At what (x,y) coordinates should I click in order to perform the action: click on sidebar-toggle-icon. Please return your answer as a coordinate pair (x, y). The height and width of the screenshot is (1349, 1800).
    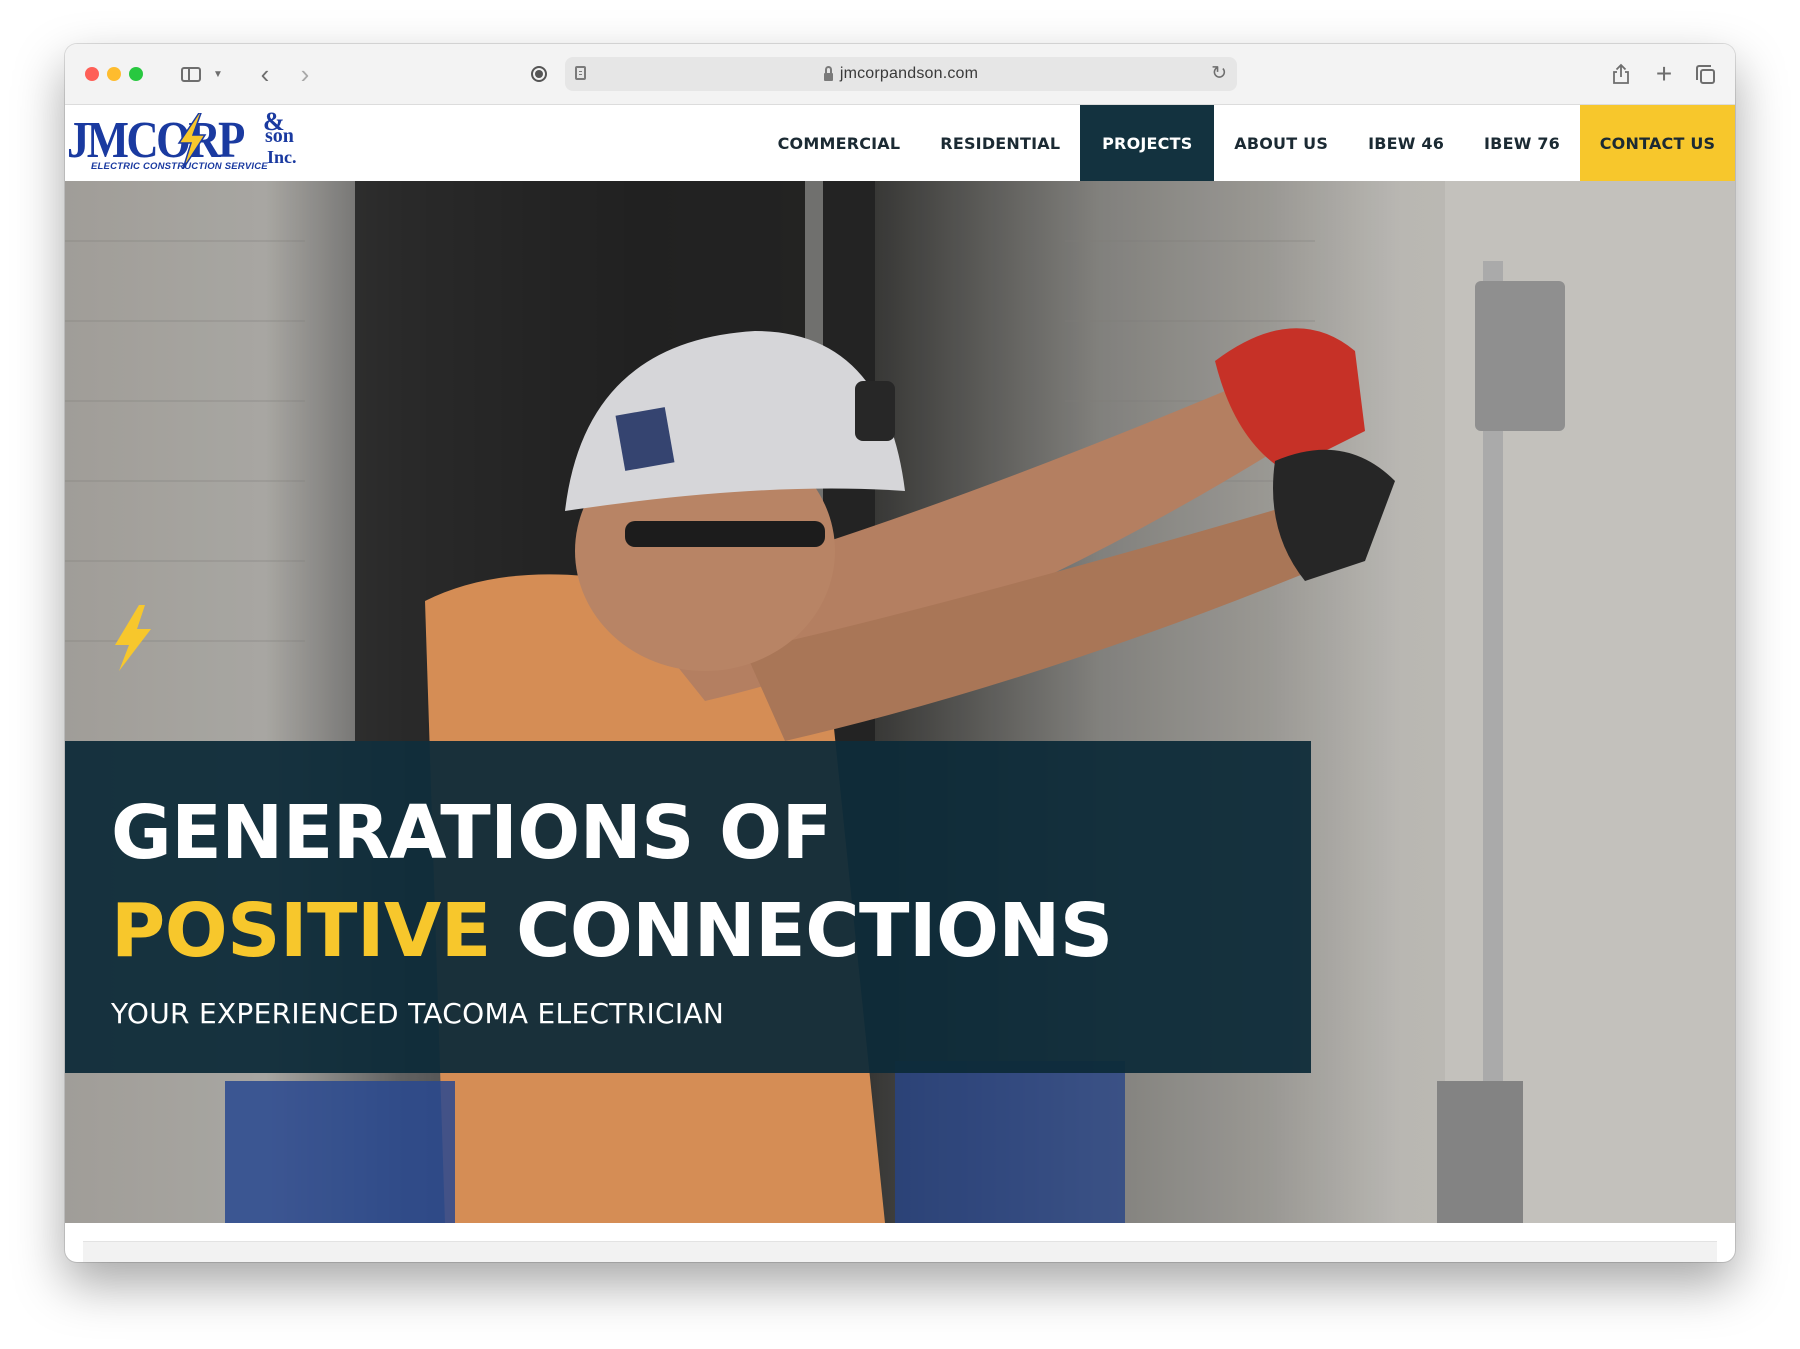
    Looking at the image, I should click on (191, 74).